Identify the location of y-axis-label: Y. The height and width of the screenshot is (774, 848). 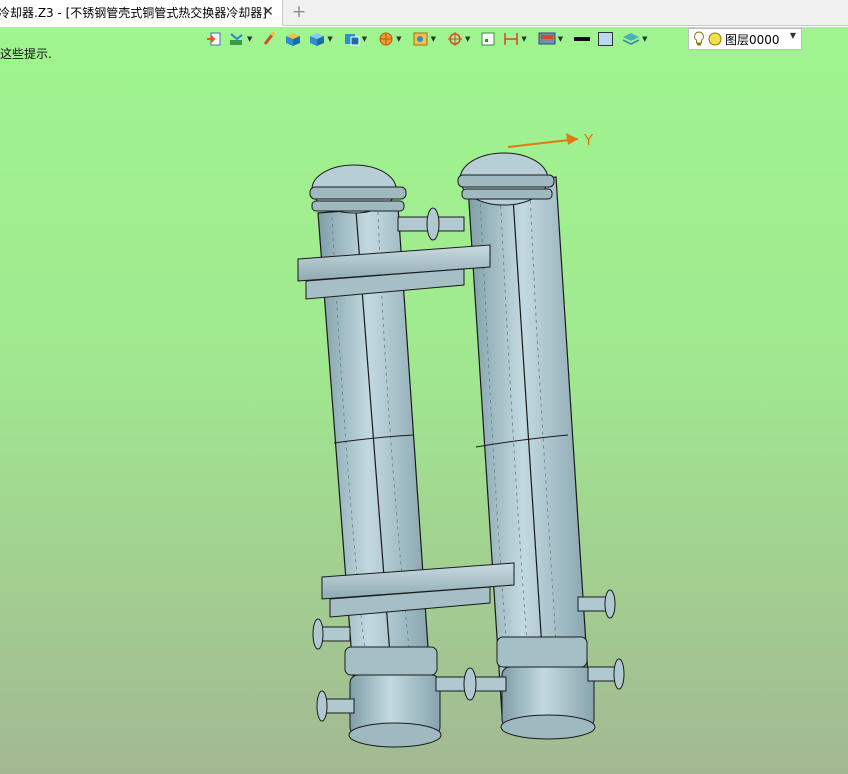
(588, 140).